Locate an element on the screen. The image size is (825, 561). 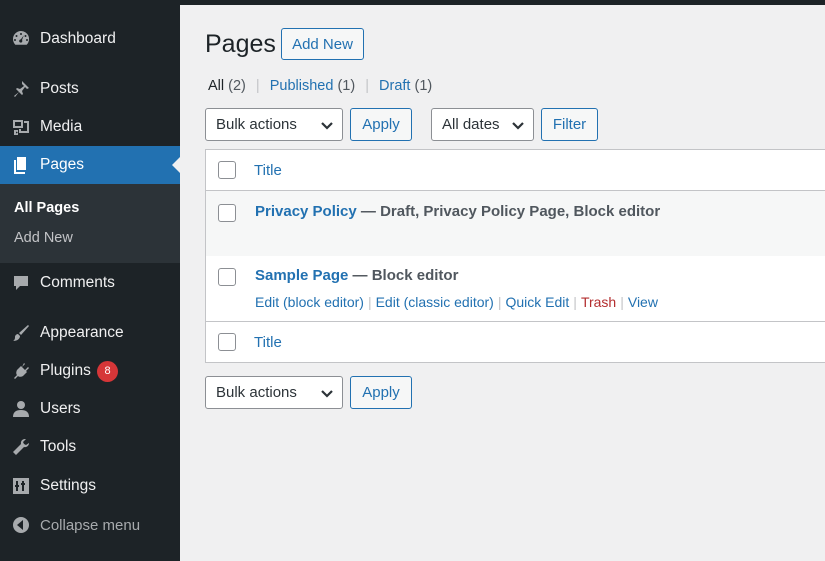
sidebar-item-dashboard: Dashboard is located at coordinates (90, 39).